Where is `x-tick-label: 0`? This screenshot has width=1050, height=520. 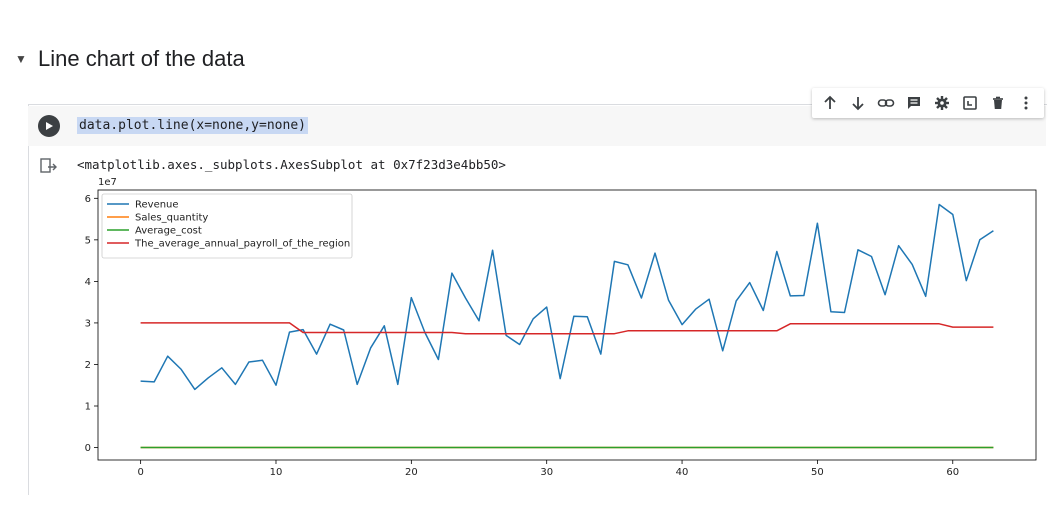
x-tick-label: 0 is located at coordinates (140, 472).